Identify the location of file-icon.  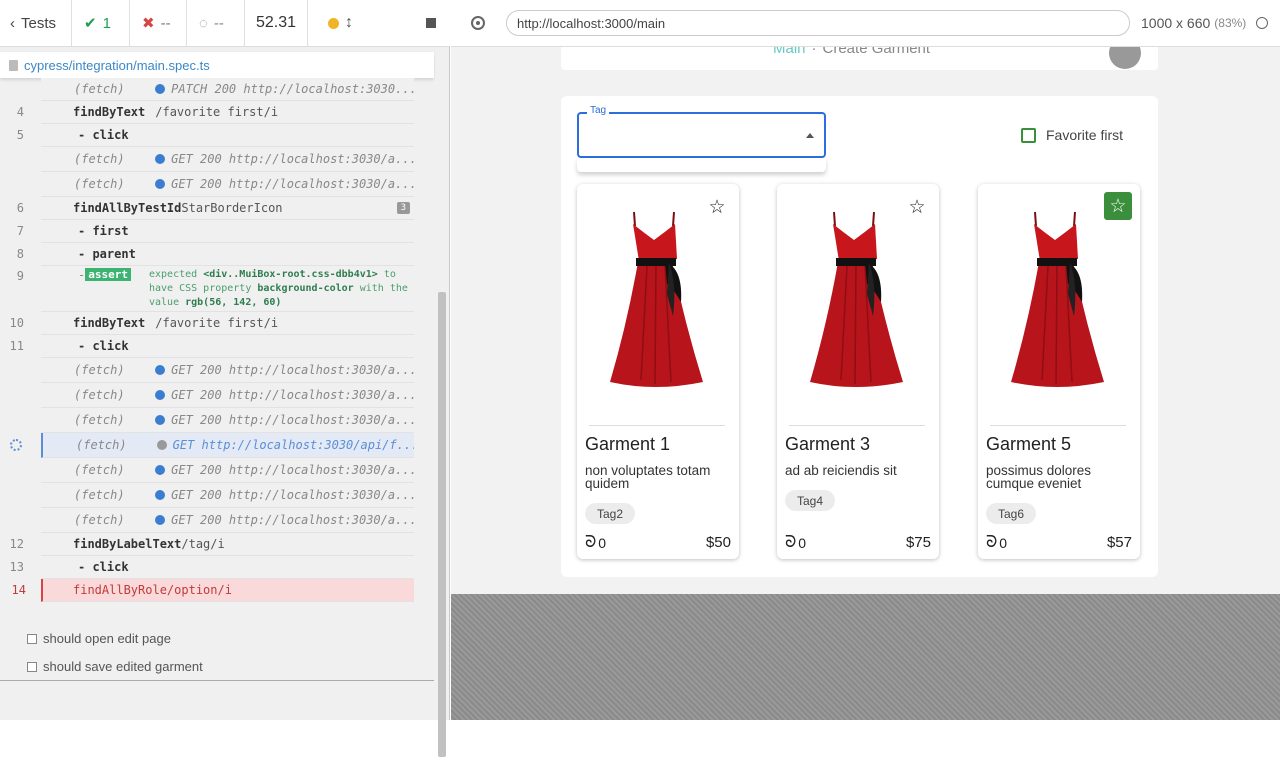
(13, 65).